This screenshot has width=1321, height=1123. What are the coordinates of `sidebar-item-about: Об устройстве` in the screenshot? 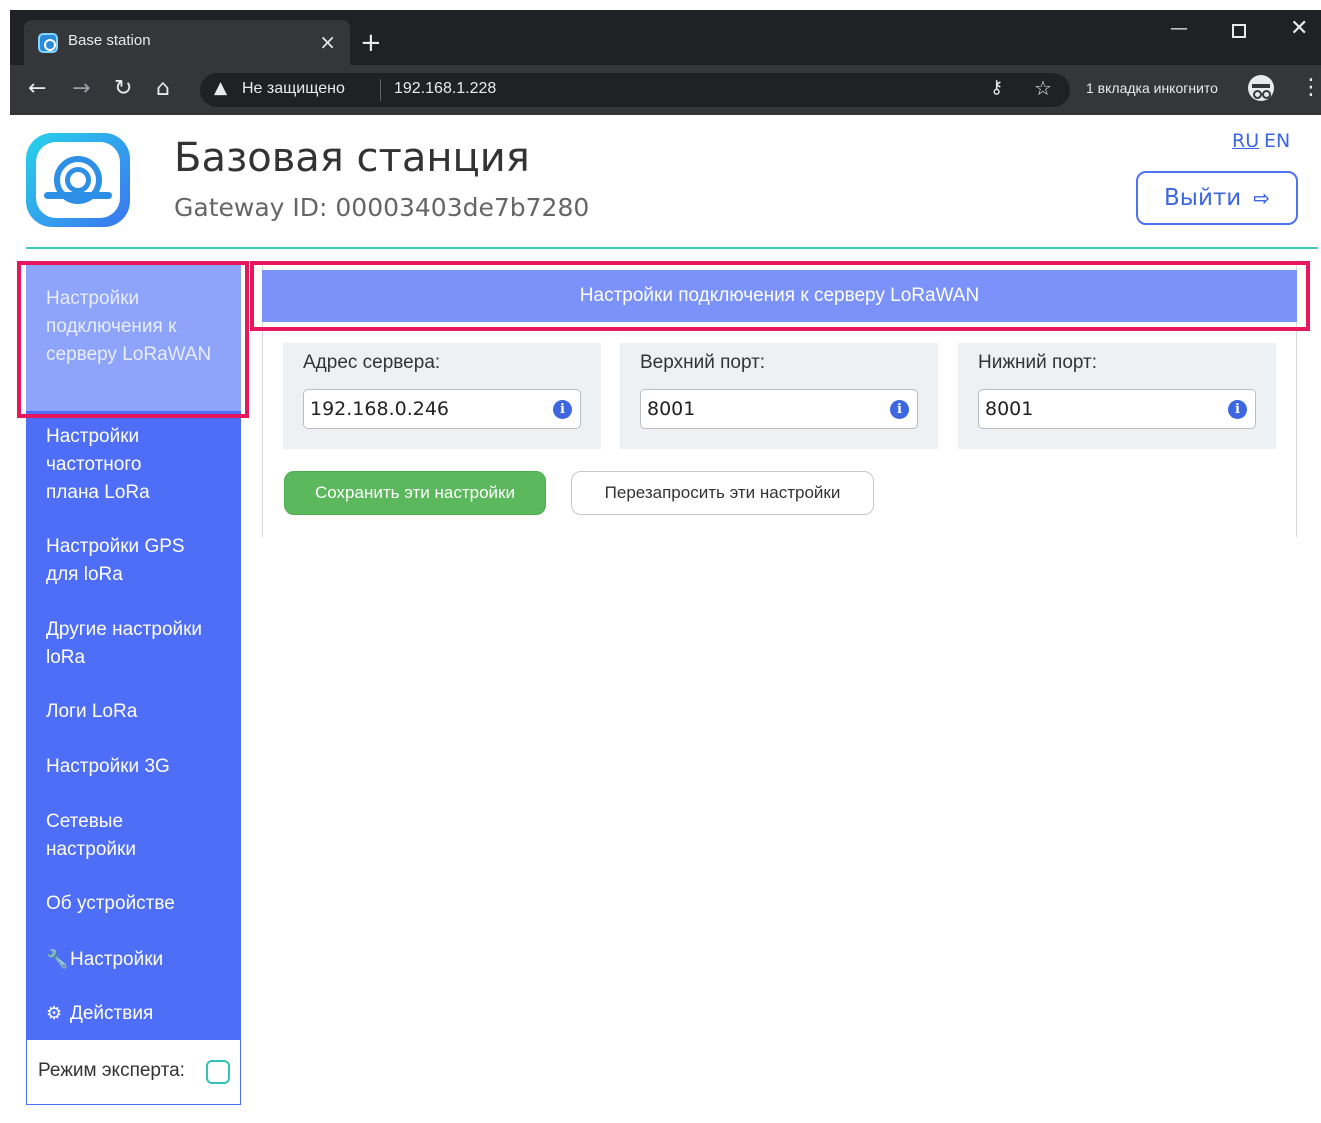 It's located at (133, 904).